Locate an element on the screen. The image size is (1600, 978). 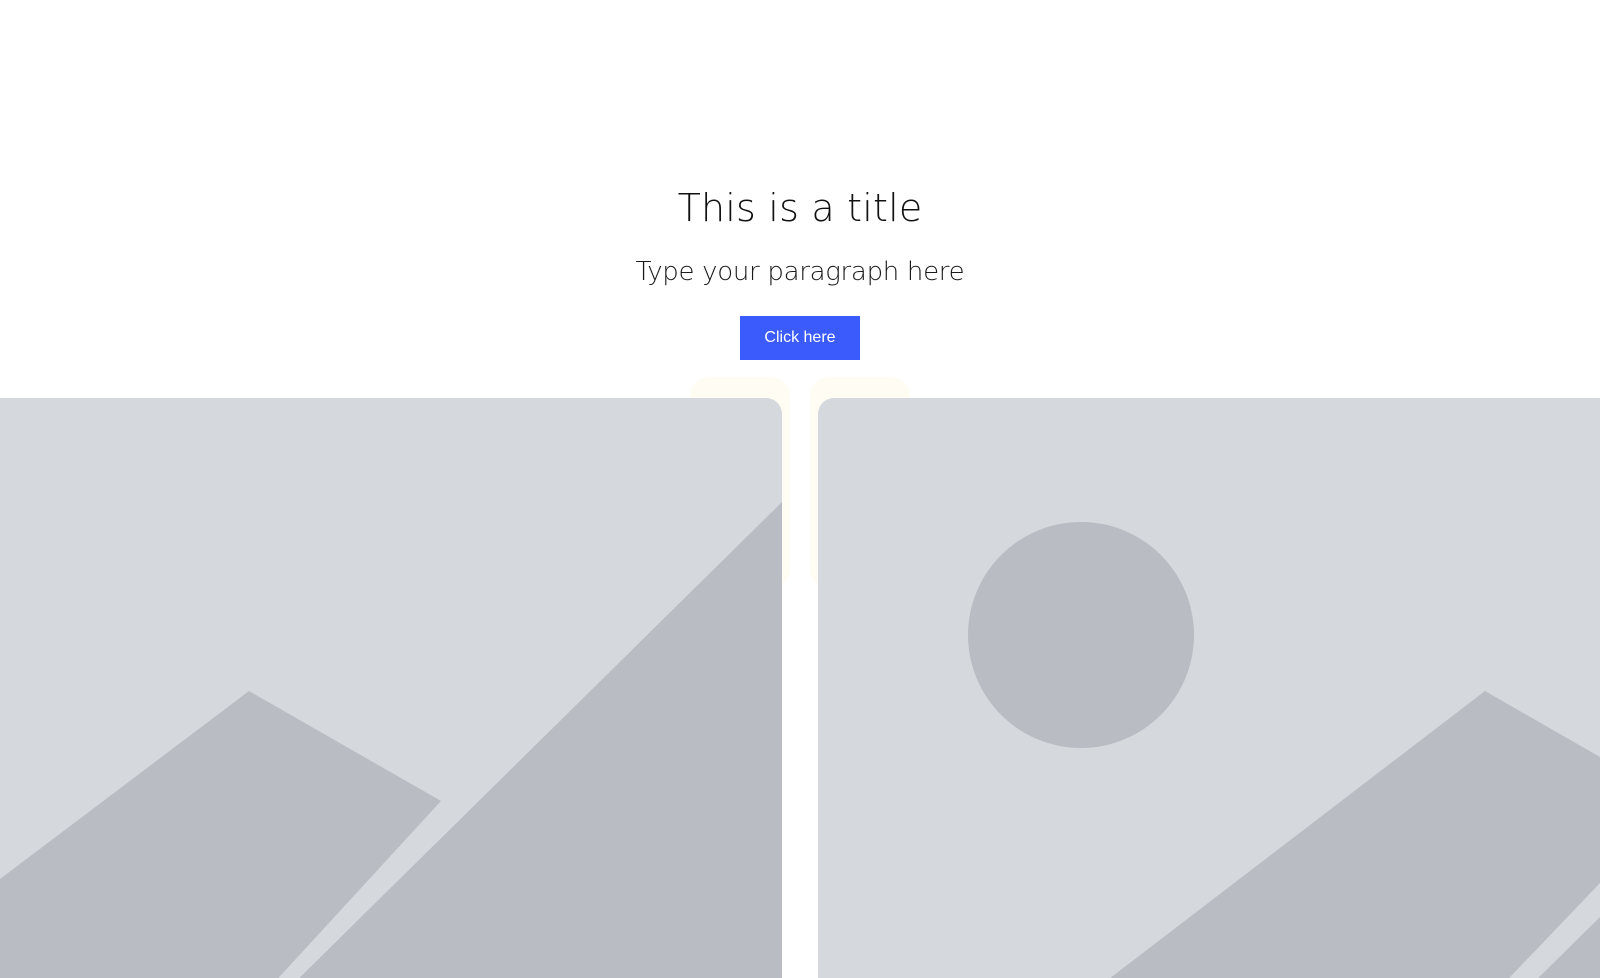
hero-paragraph: Type your paragraph here is located at coordinates (800, 272).